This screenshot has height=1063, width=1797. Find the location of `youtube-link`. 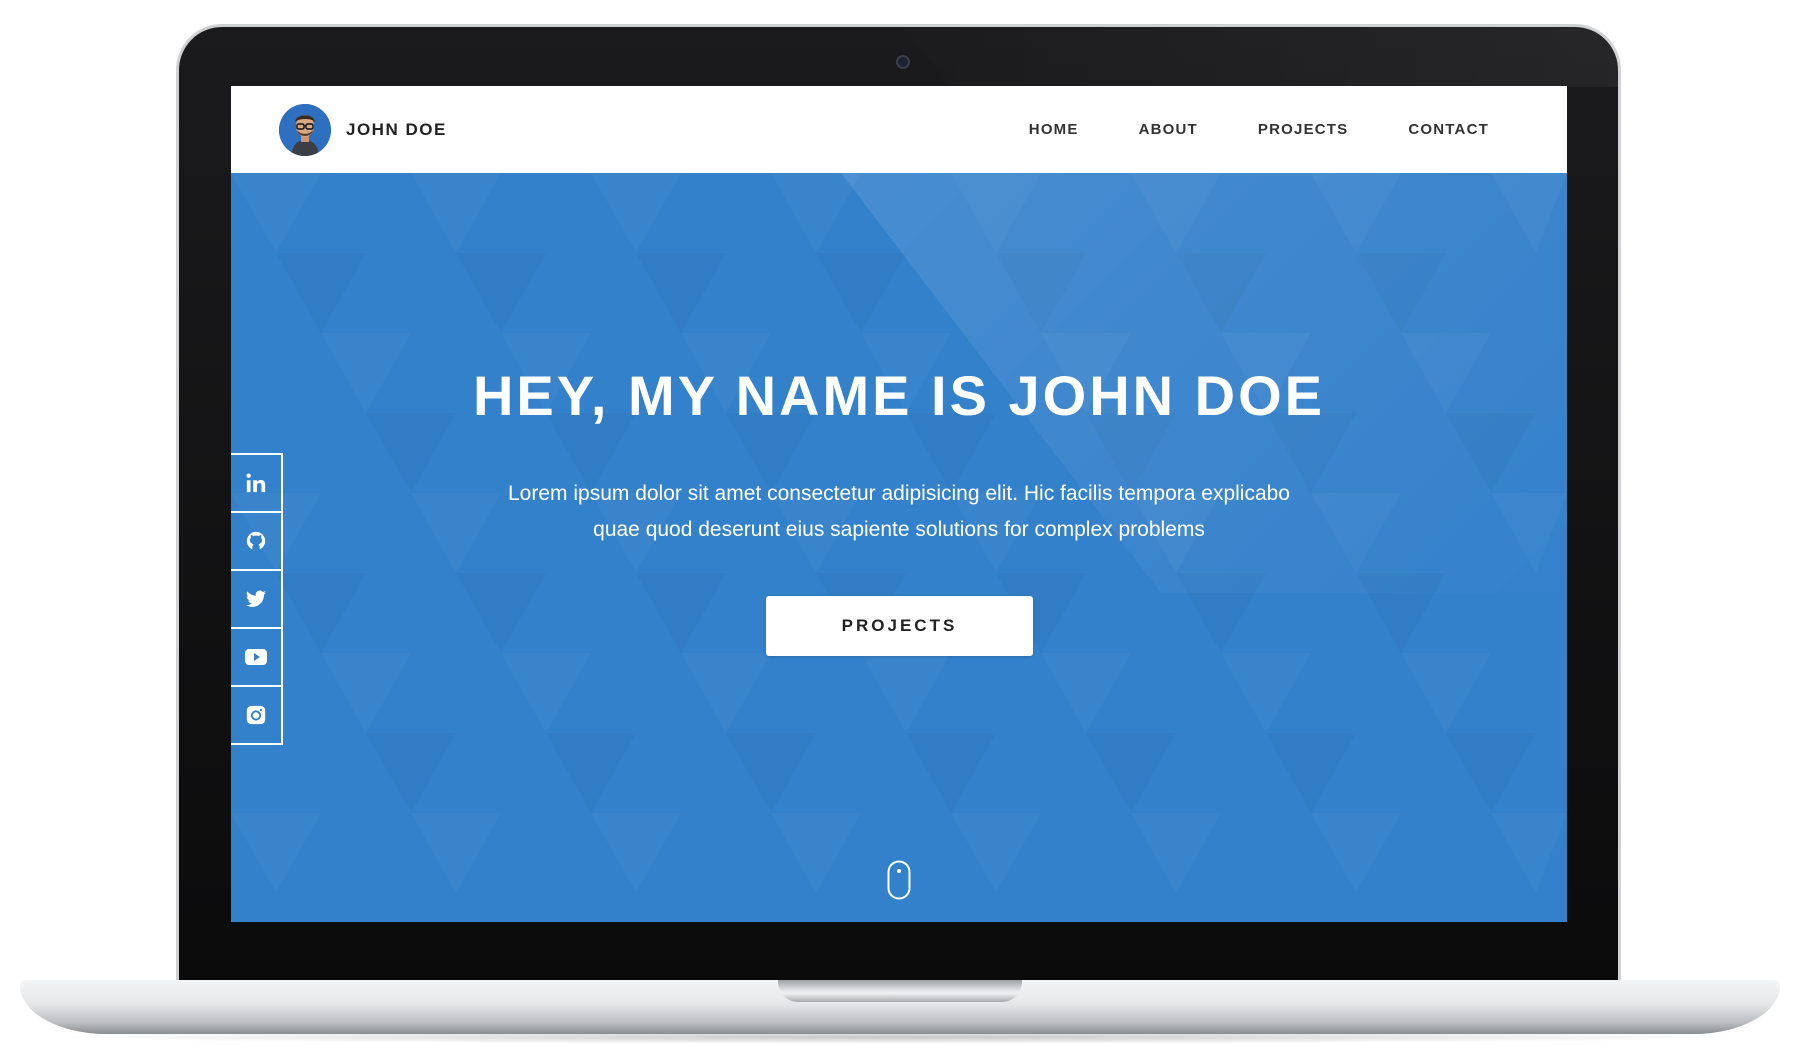

youtube-link is located at coordinates (256, 658).